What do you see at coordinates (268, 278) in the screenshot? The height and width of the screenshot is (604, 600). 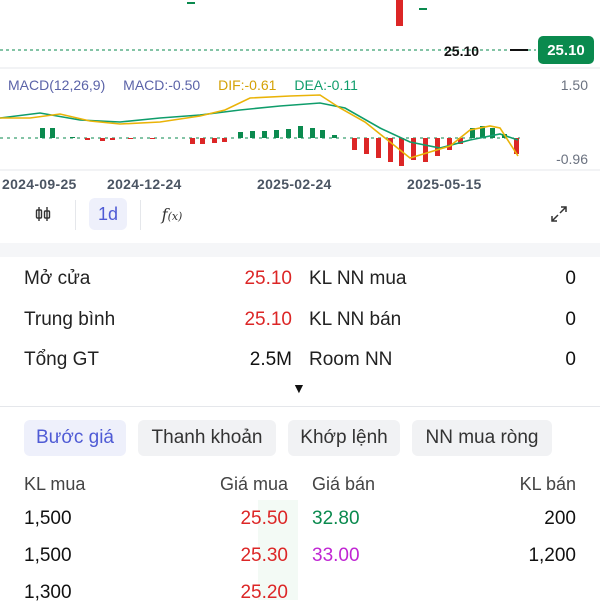 I see `stat-open-value: 25.10` at bounding box center [268, 278].